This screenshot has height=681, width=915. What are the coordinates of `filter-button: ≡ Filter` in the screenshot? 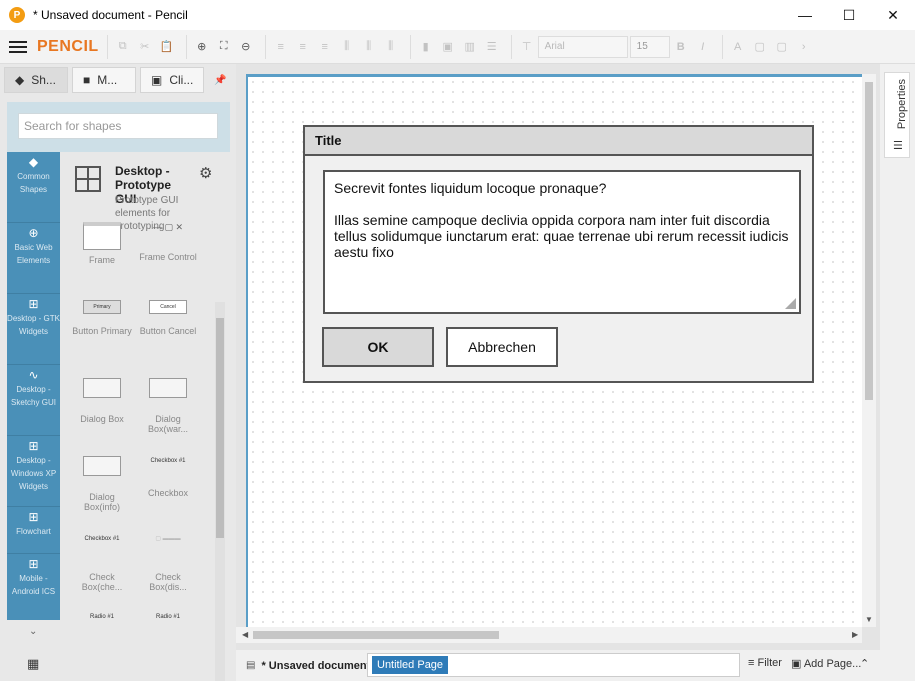 It's located at (765, 663).